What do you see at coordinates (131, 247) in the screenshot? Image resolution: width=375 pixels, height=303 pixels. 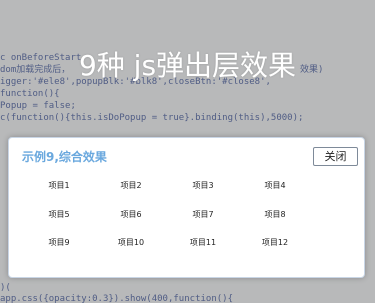 I see `list-item: 项目10` at bounding box center [131, 247].